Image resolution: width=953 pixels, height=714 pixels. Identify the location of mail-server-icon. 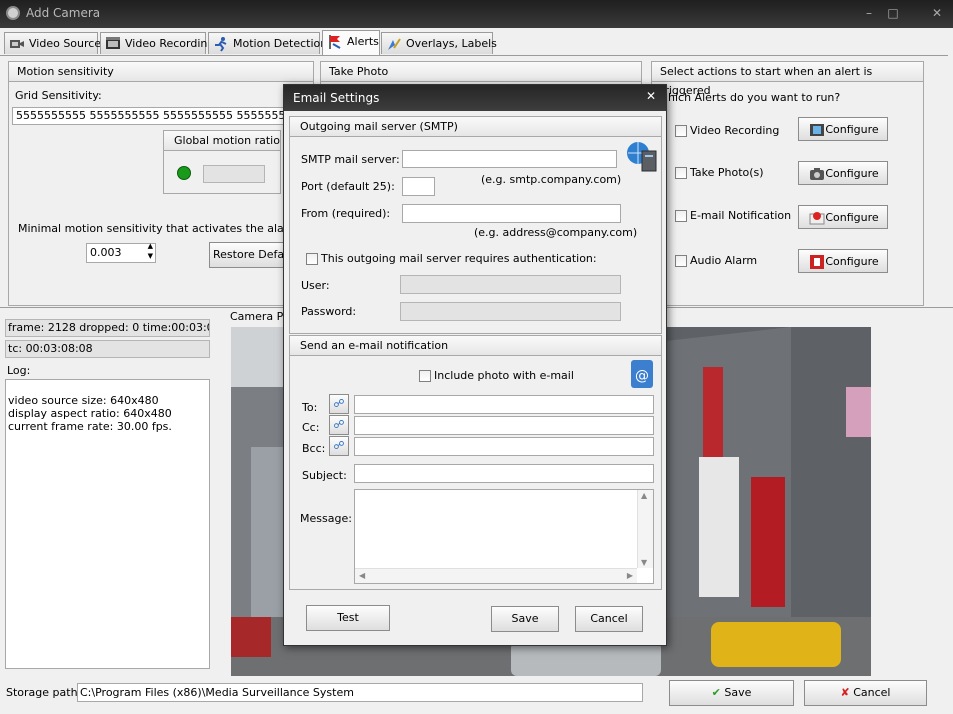
(642, 157).